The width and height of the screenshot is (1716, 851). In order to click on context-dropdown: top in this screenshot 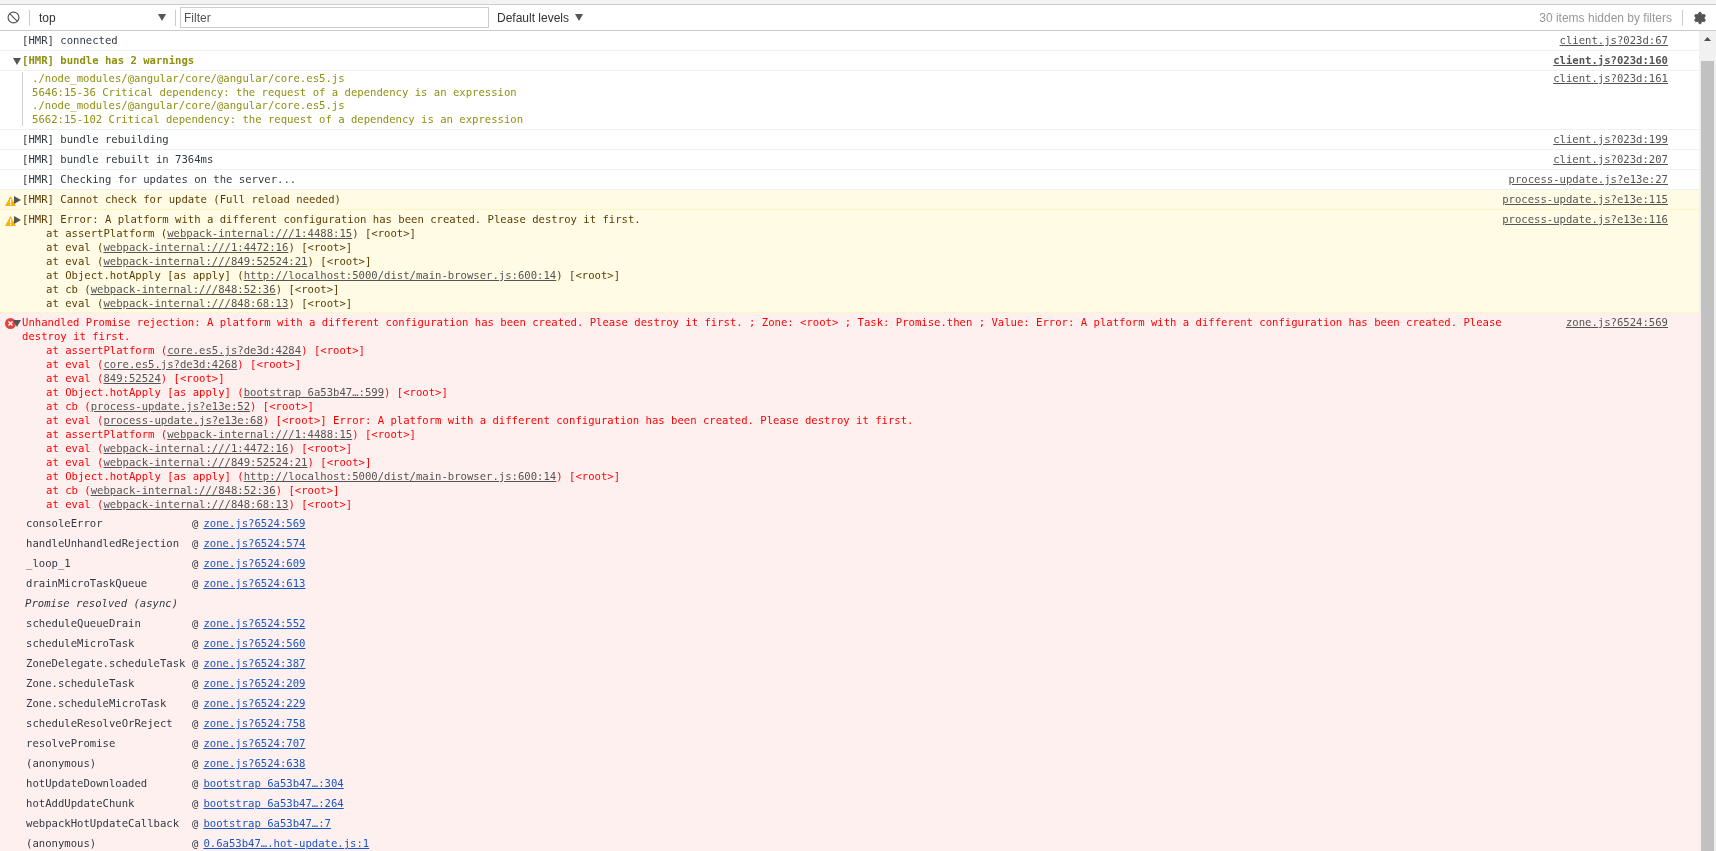, I will do `click(105, 17)`.